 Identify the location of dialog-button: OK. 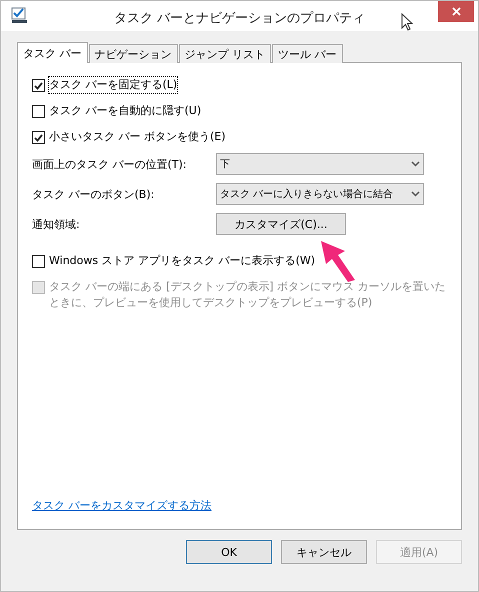
(229, 552).